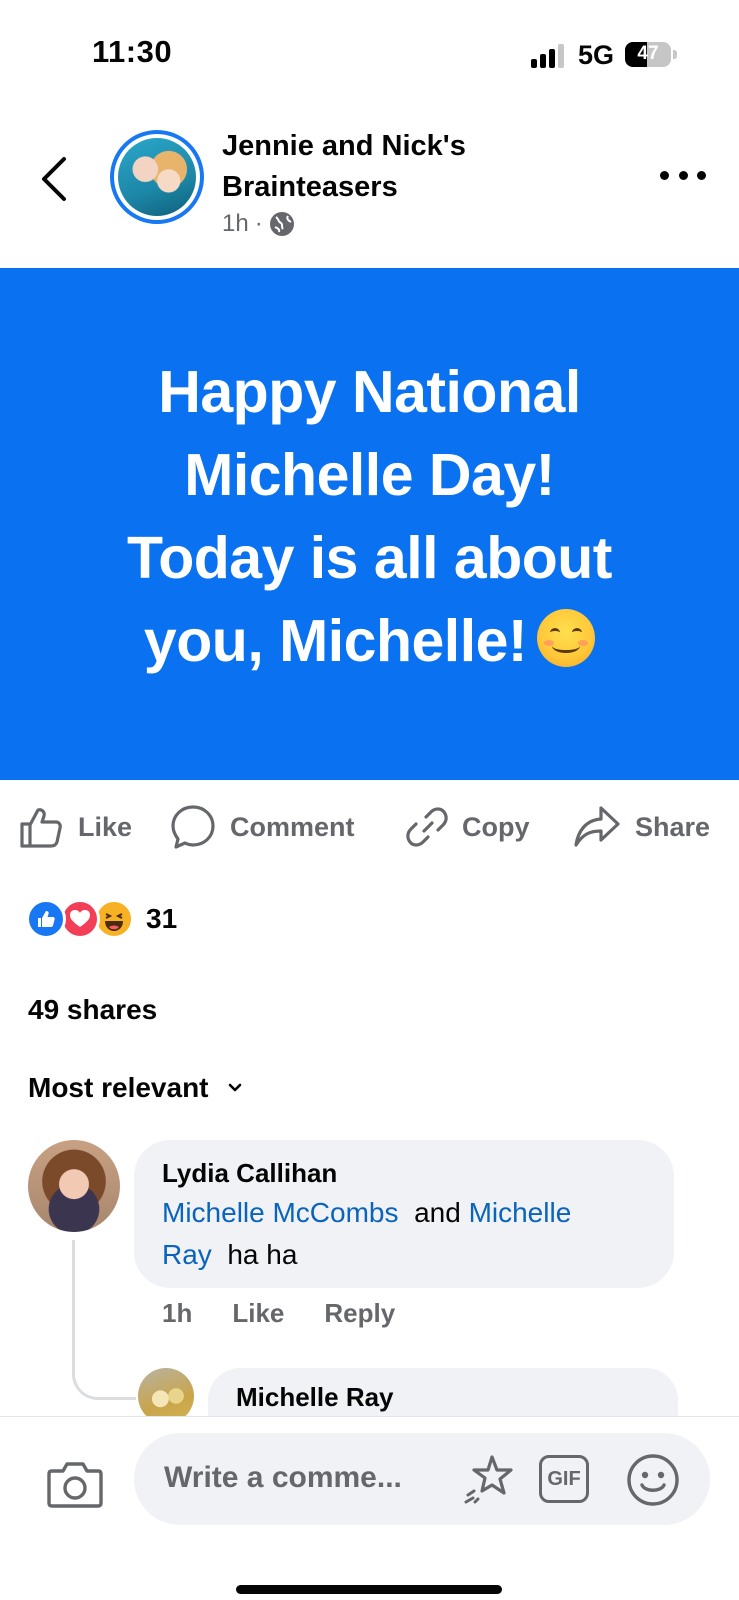 The height and width of the screenshot is (1600, 739). I want to click on battery-tip, so click(675, 54).